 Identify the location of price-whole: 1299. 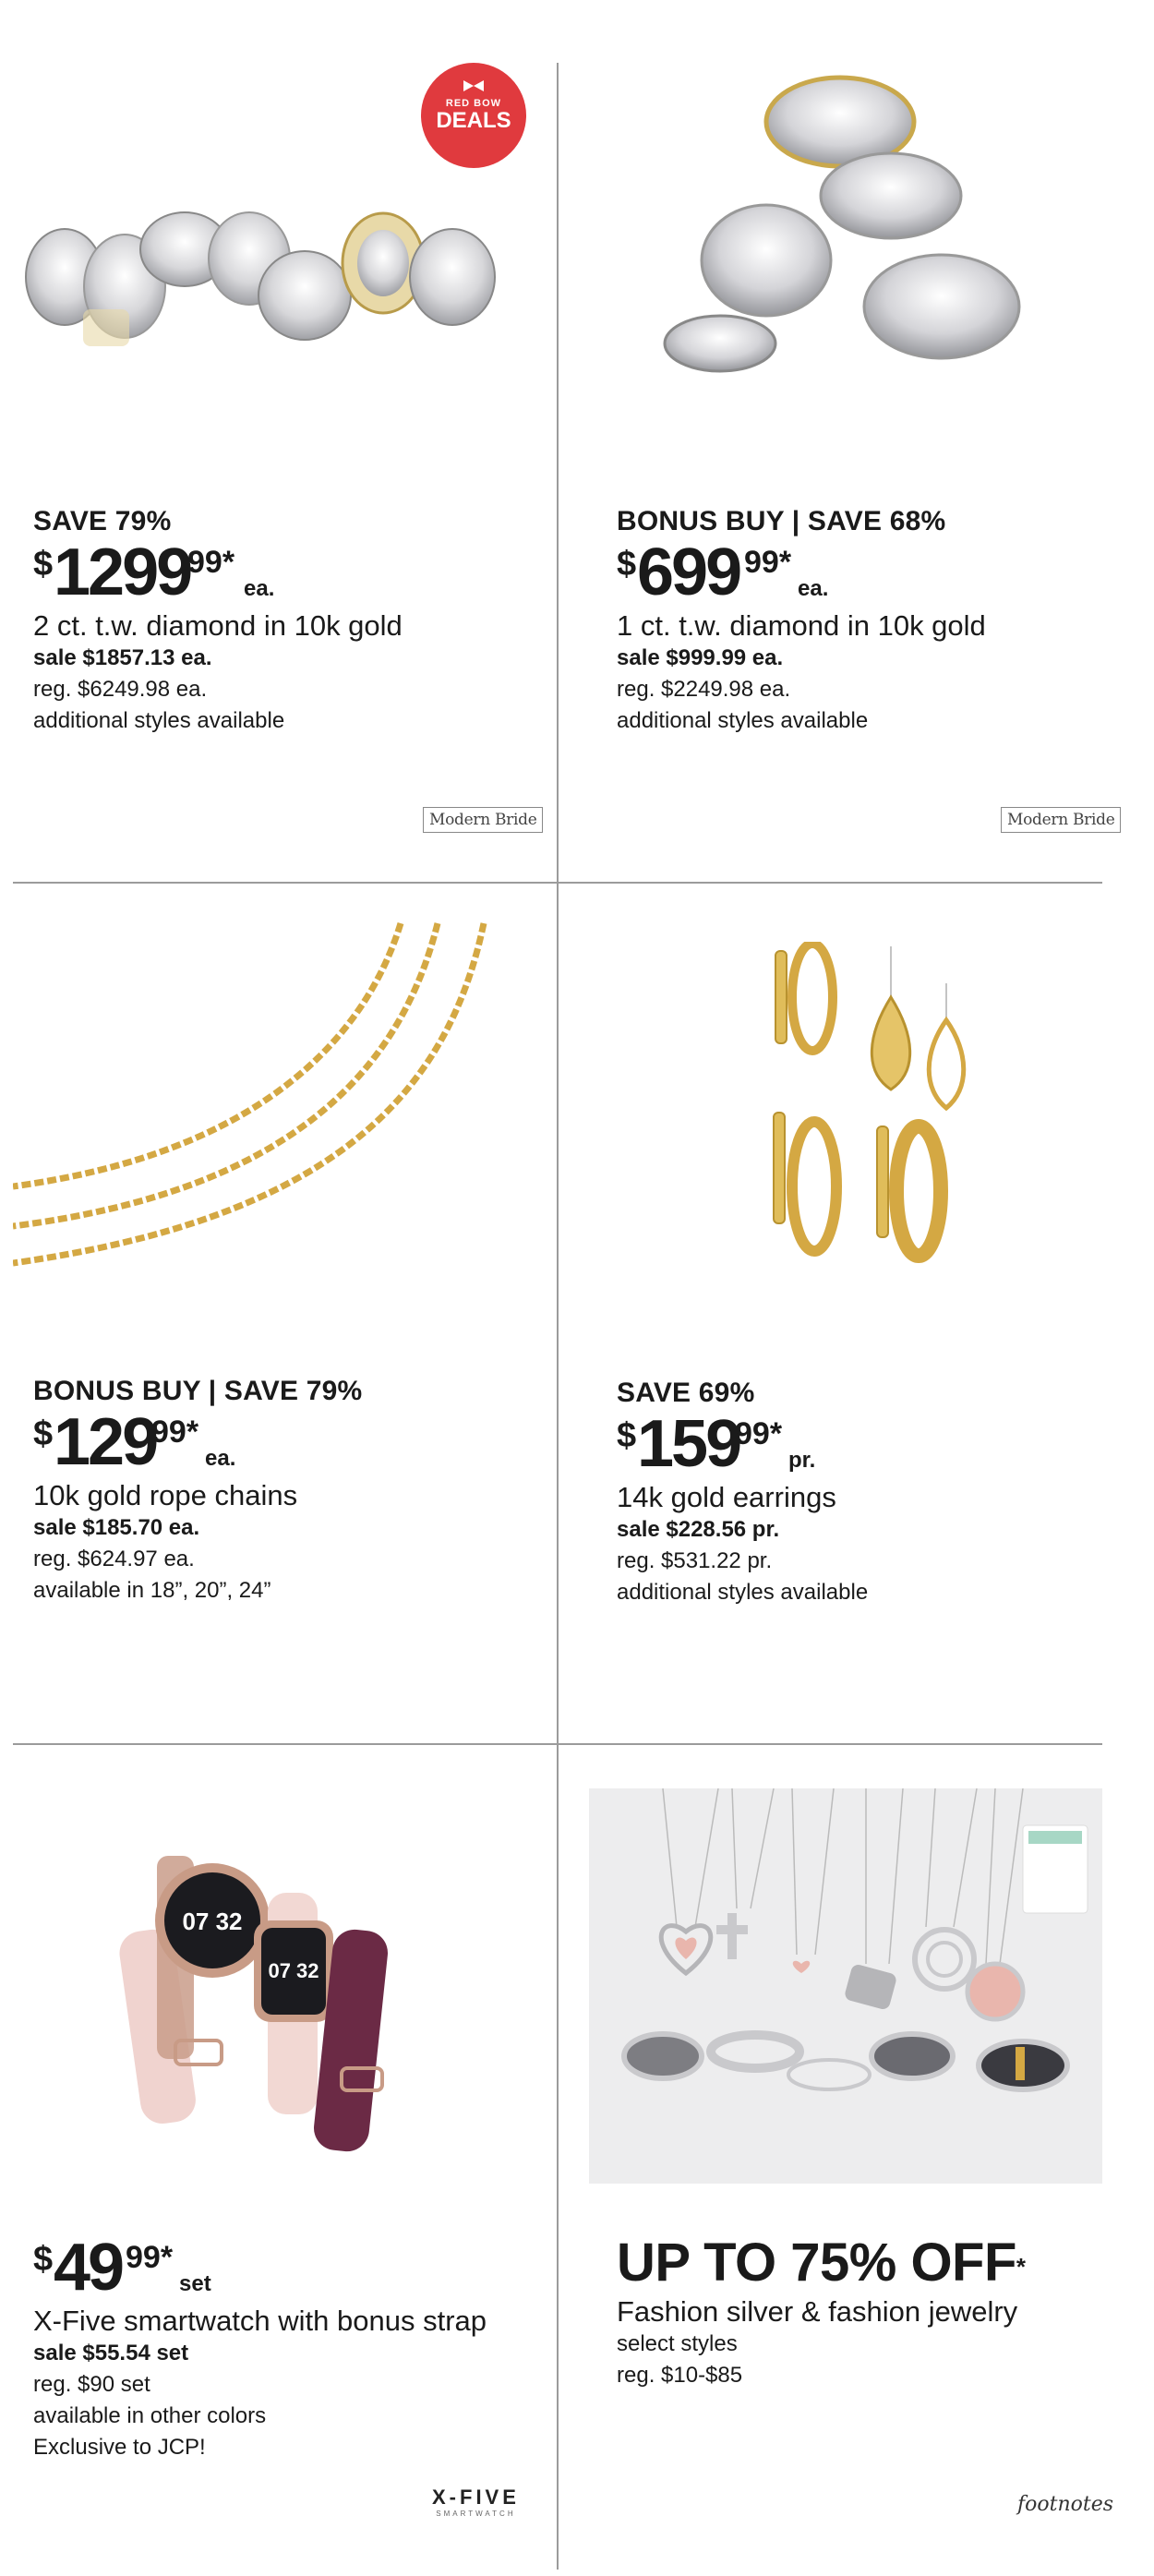
(123, 572).